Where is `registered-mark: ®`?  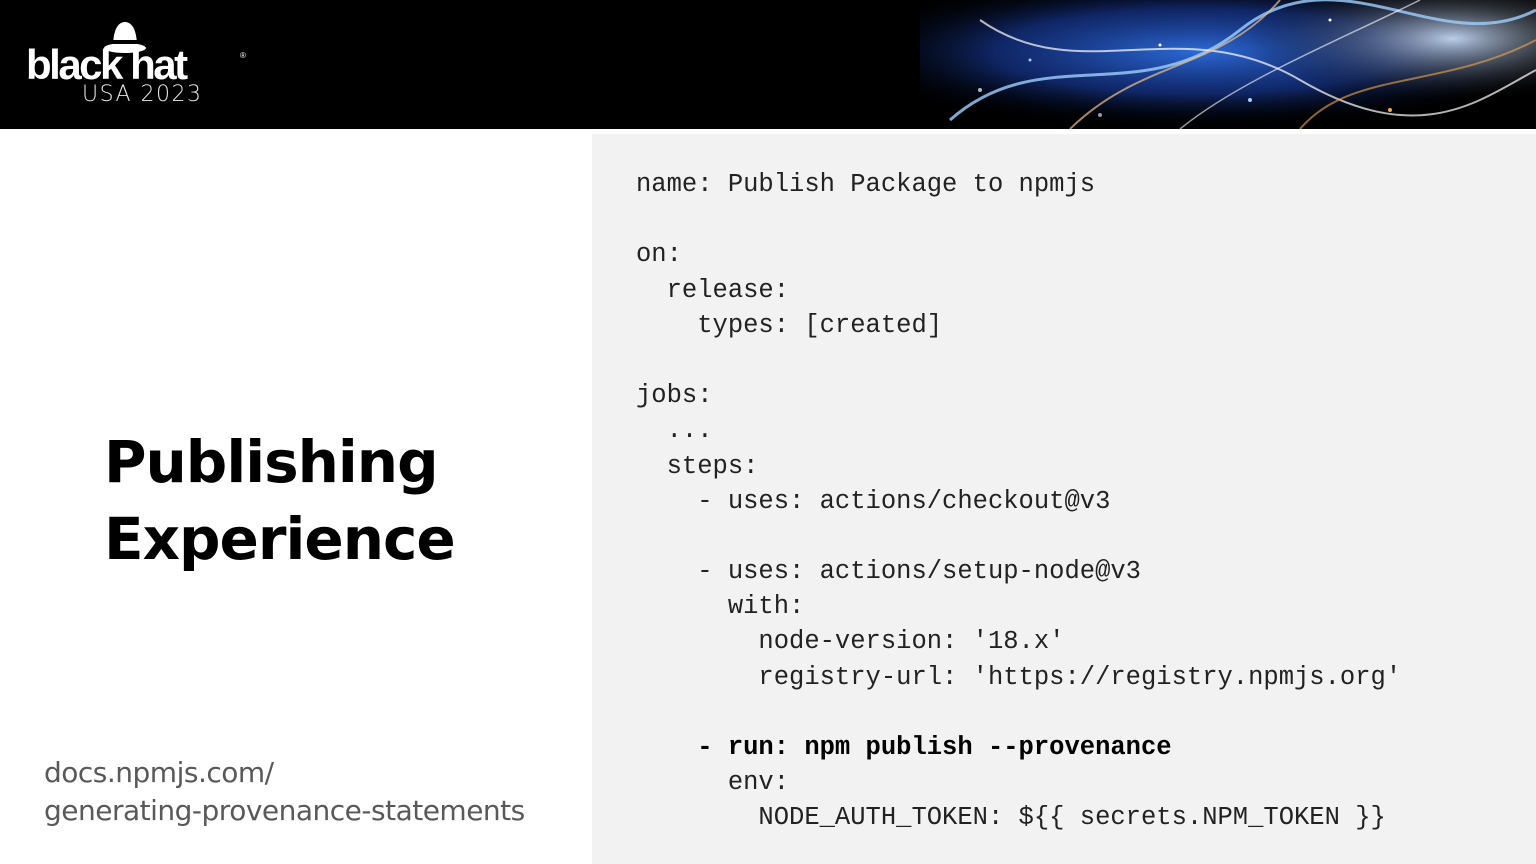 registered-mark: ® is located at coordinates (243, 55).